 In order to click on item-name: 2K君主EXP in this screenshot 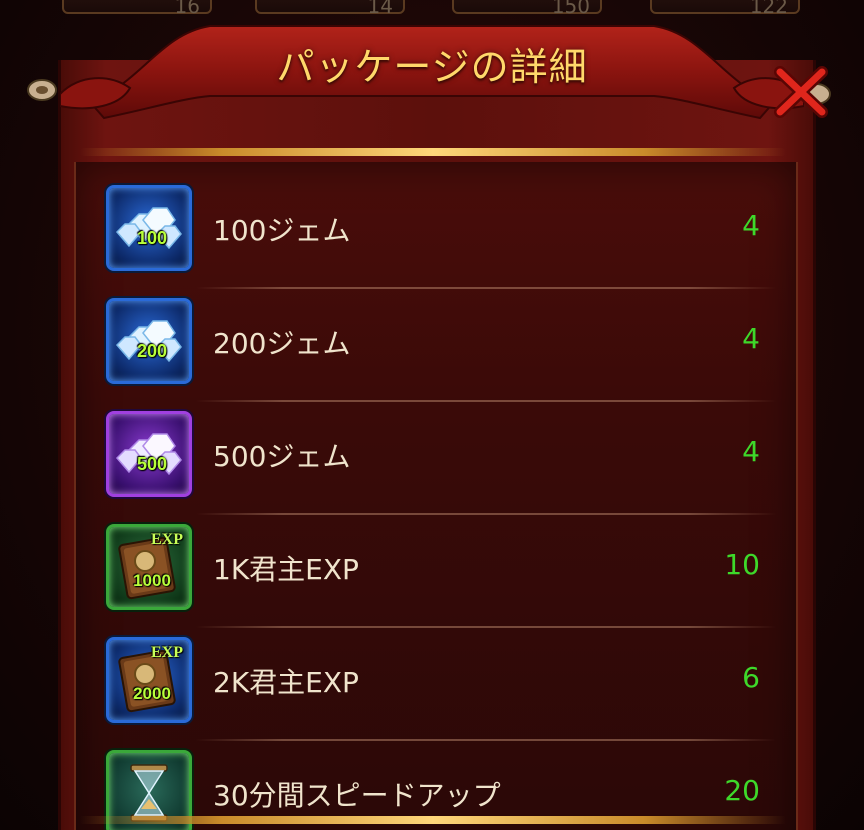, I will do `click(286, 682)`.